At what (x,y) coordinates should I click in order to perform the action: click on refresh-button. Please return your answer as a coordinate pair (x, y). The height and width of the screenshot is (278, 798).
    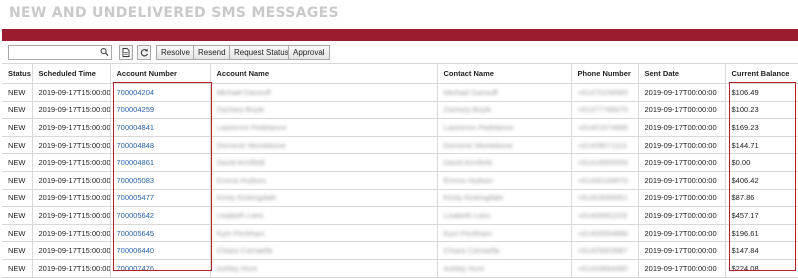
    Looking at the image, I should click on (144, 52).